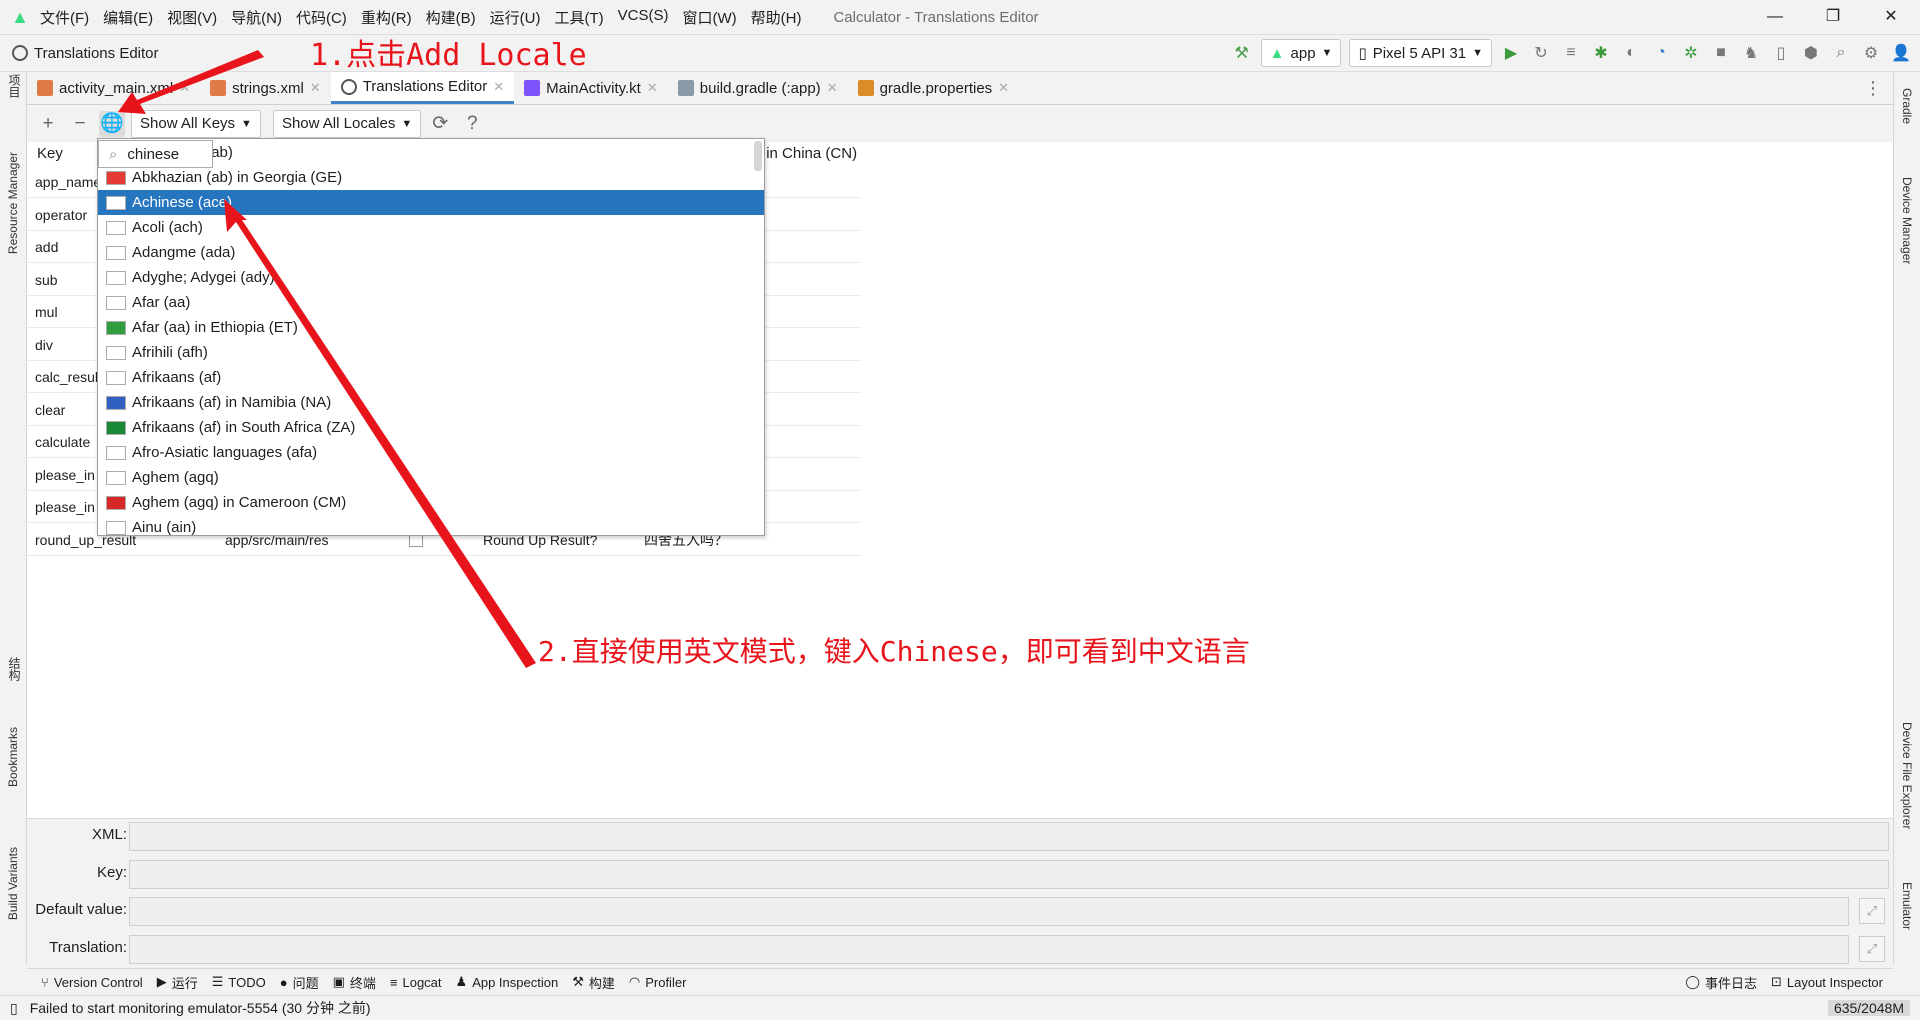 This screenshot has width=1920, height=1020. What do you see at coordinates (113, 154) in the screenshot?
I see `search-icon: ⌕` at bounding box center [113, 154].